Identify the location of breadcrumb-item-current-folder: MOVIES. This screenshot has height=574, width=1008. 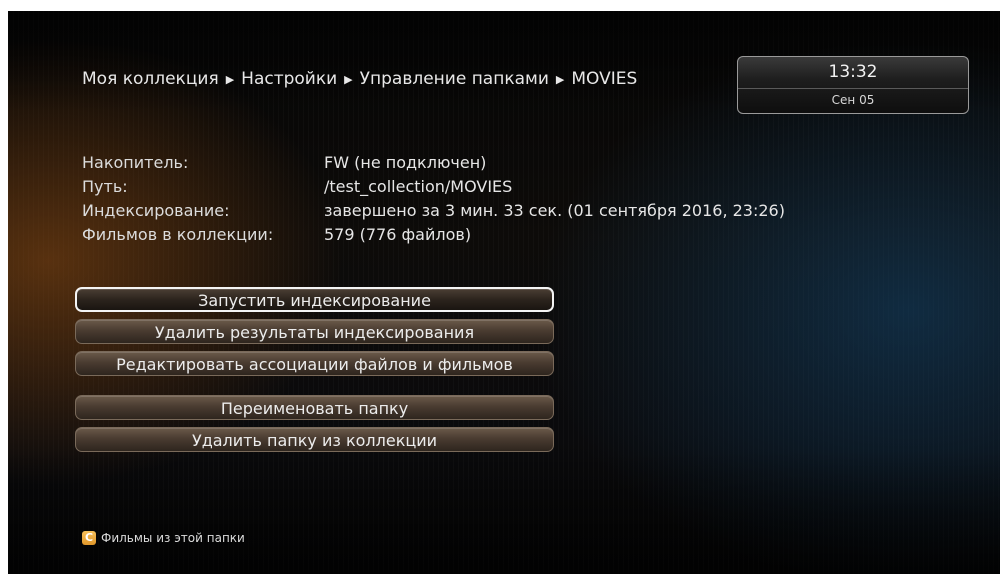
(604, 79).